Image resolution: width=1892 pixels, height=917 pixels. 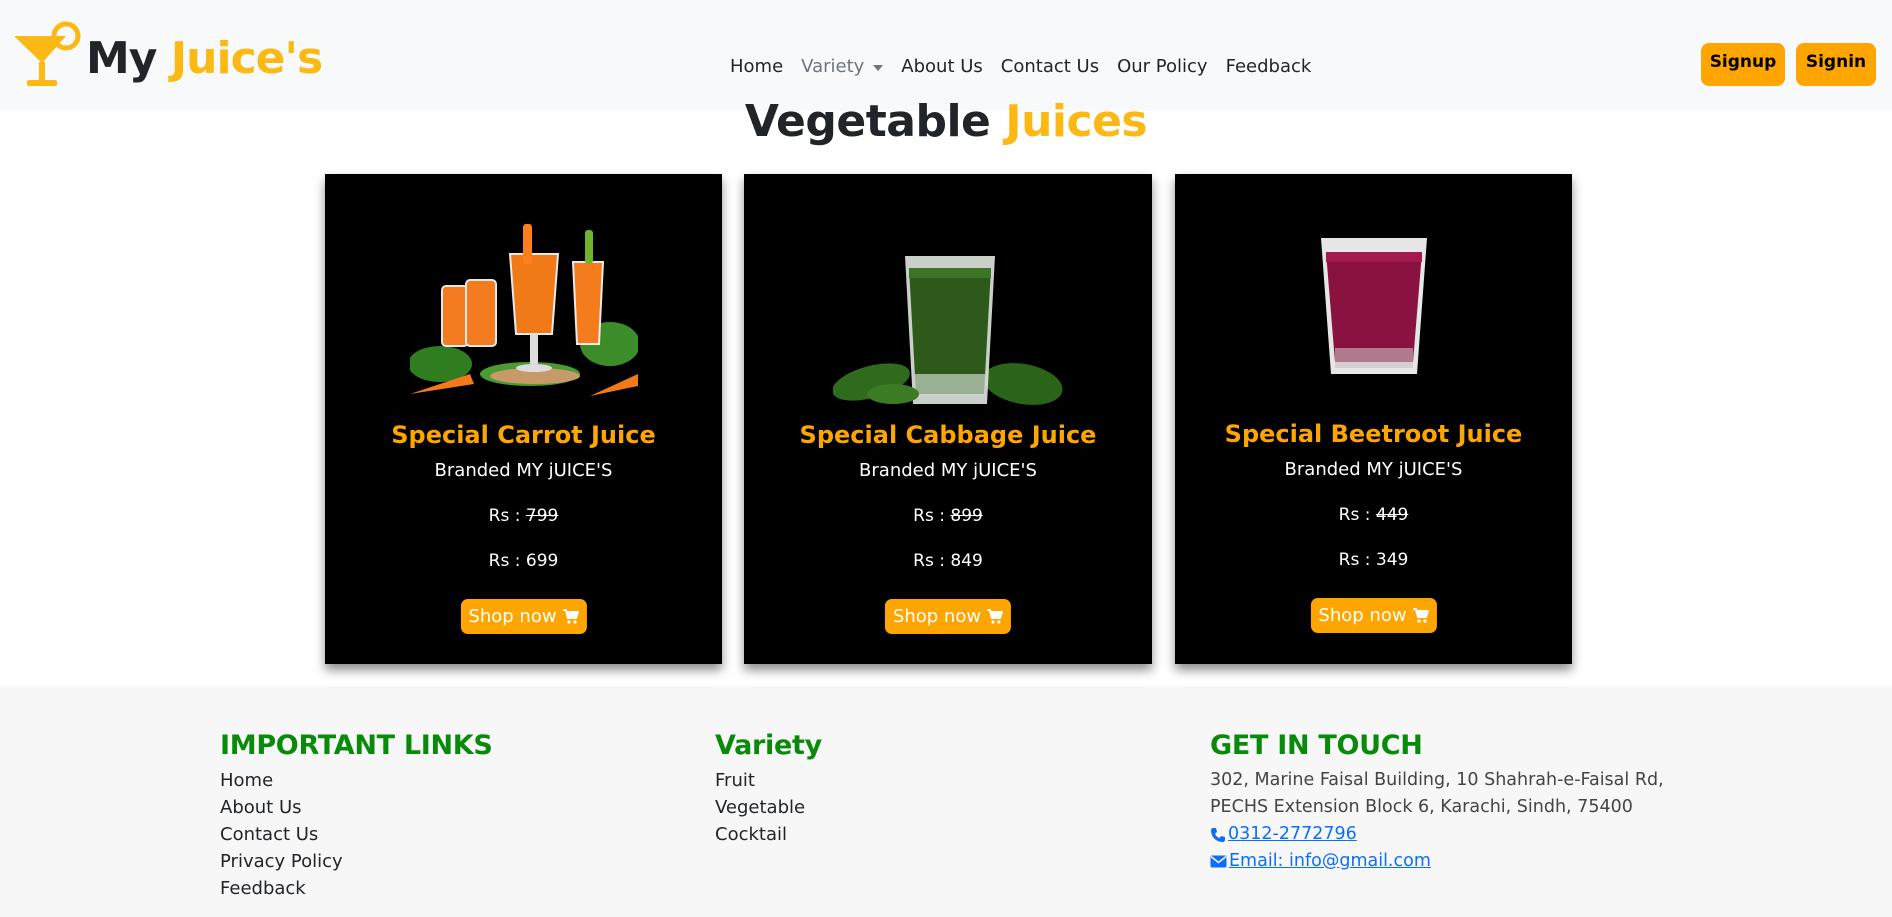 I want to click on cocktail-glass-icon, so click(x=47, y=53).